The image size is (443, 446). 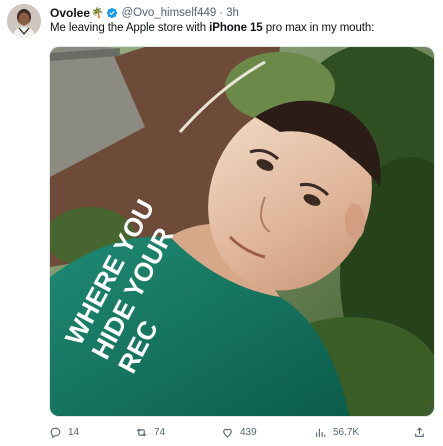 What do you see at coordinates (168, 13) in the screenshot?
I see `handle: @Ovo_himself449` at bounding box center [168, 13].